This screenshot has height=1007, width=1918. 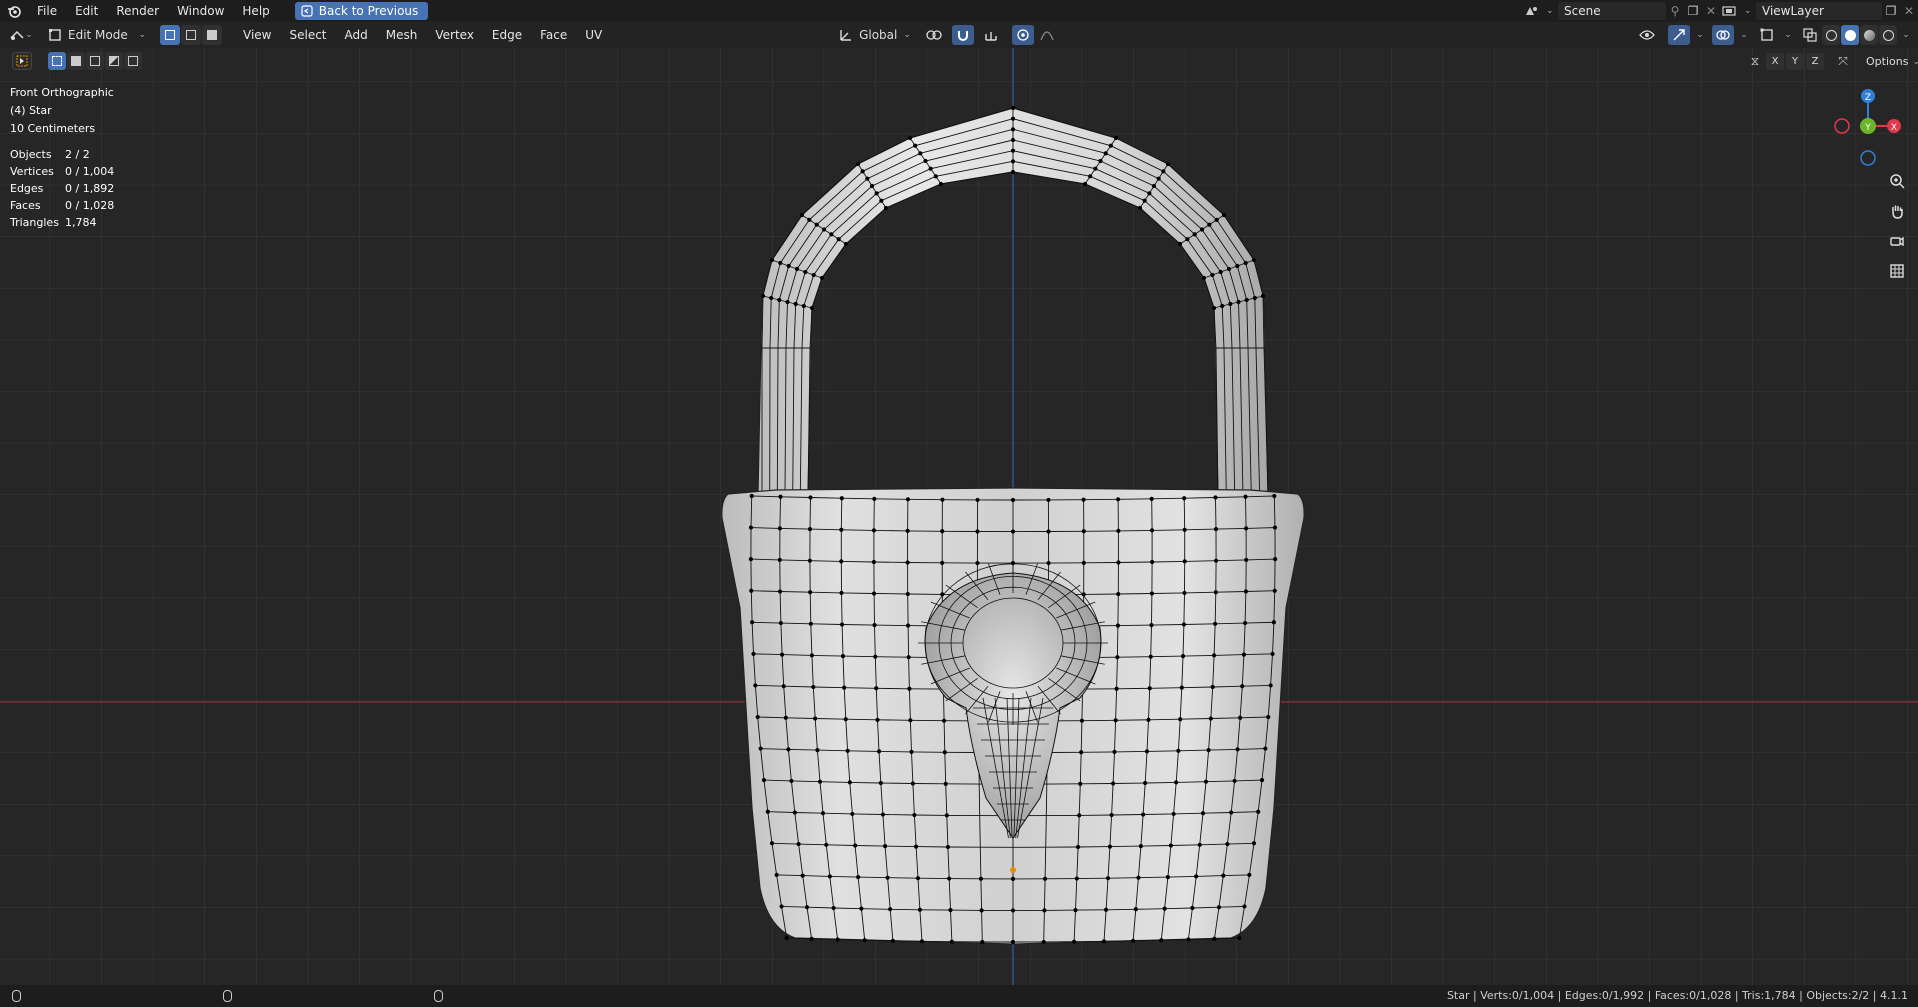 I want to click on mirror-icon: ⧖, so click(x=1755, y=61).